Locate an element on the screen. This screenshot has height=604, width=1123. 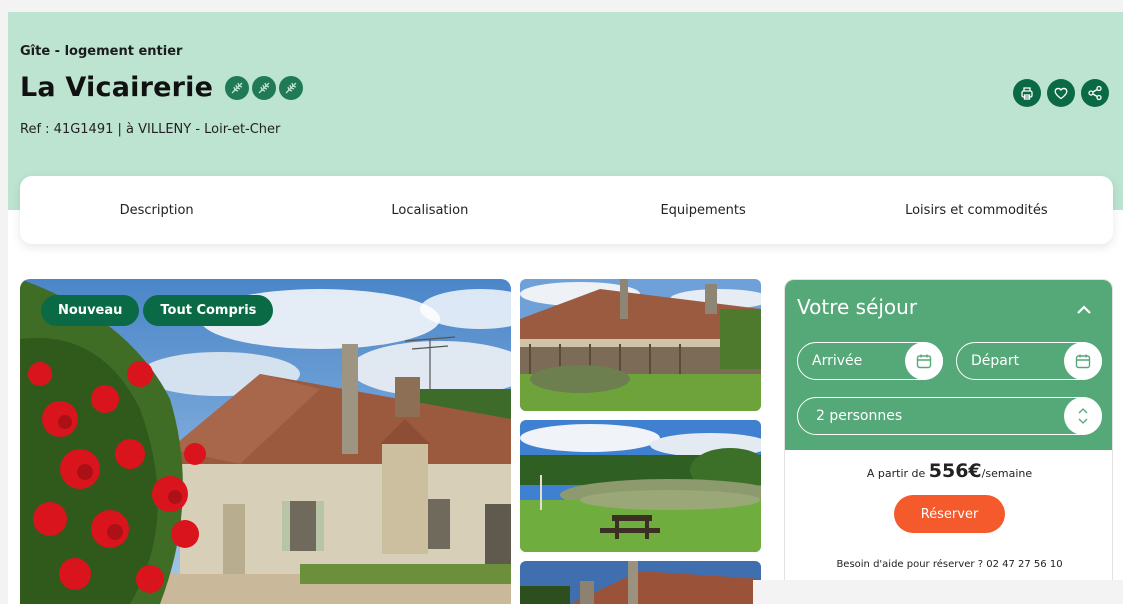
heart-icon is located at coordinates (1061, 93).